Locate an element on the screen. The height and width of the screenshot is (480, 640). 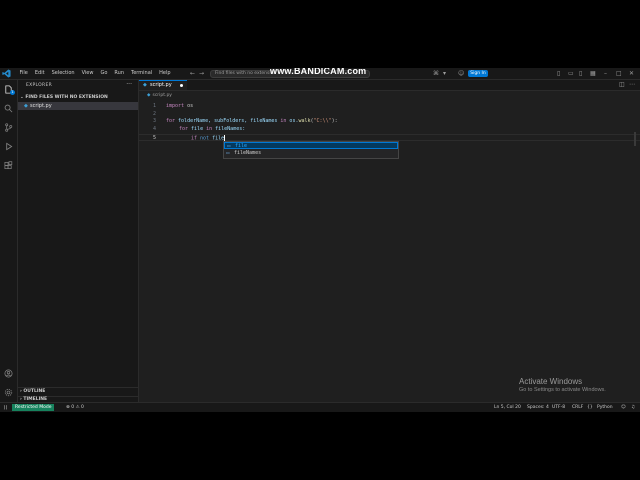
code-text: if not file is located at coordinates (208, 138).